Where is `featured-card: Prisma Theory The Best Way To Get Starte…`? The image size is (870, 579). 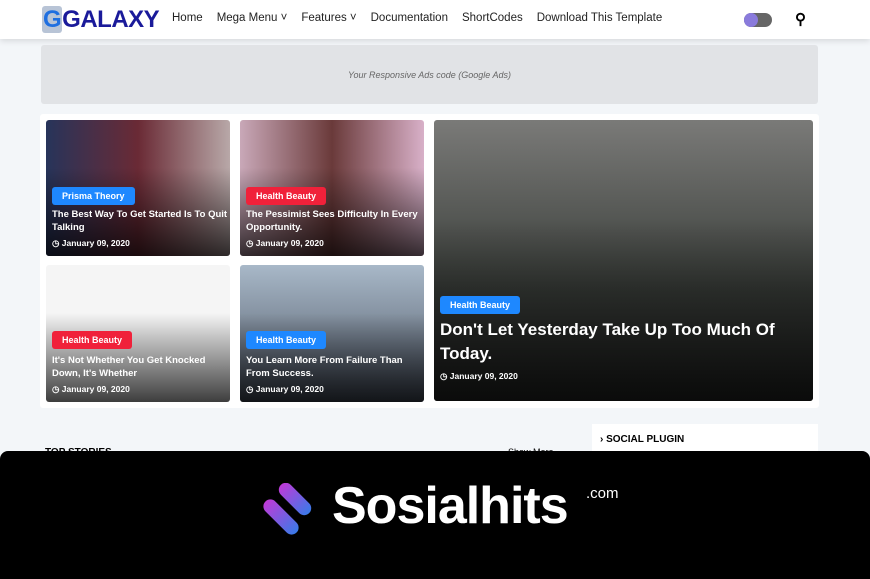
featured-card: Prisma Theory The Best Way To Get Starte… is located at coordinates (138, 188).